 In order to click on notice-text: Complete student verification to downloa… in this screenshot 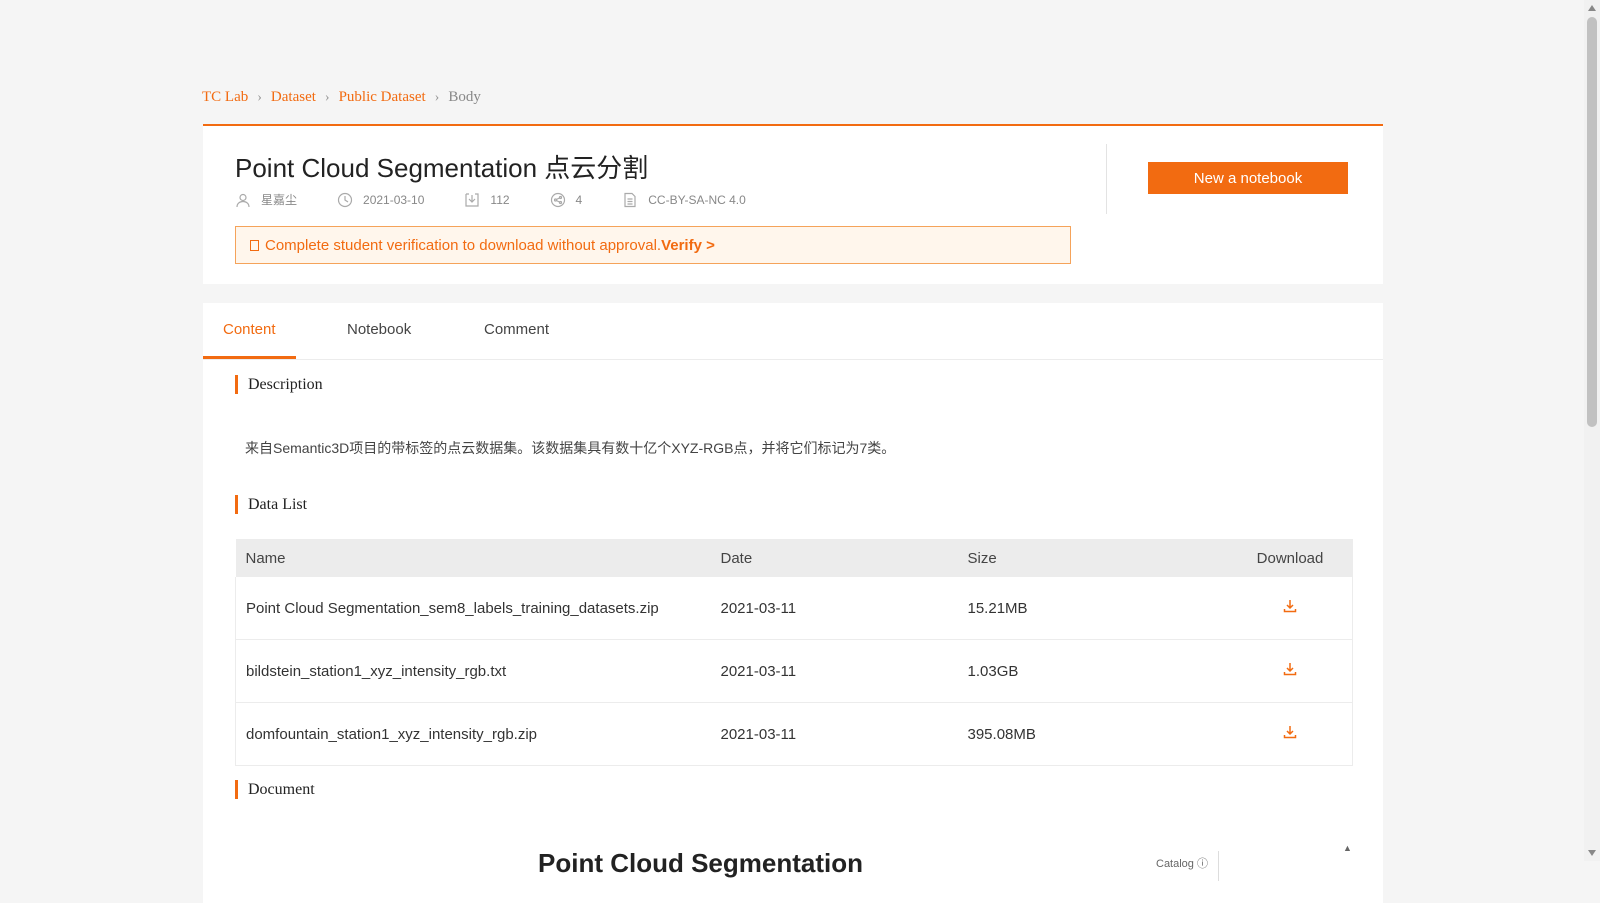, I will do `click(463, 245)`.